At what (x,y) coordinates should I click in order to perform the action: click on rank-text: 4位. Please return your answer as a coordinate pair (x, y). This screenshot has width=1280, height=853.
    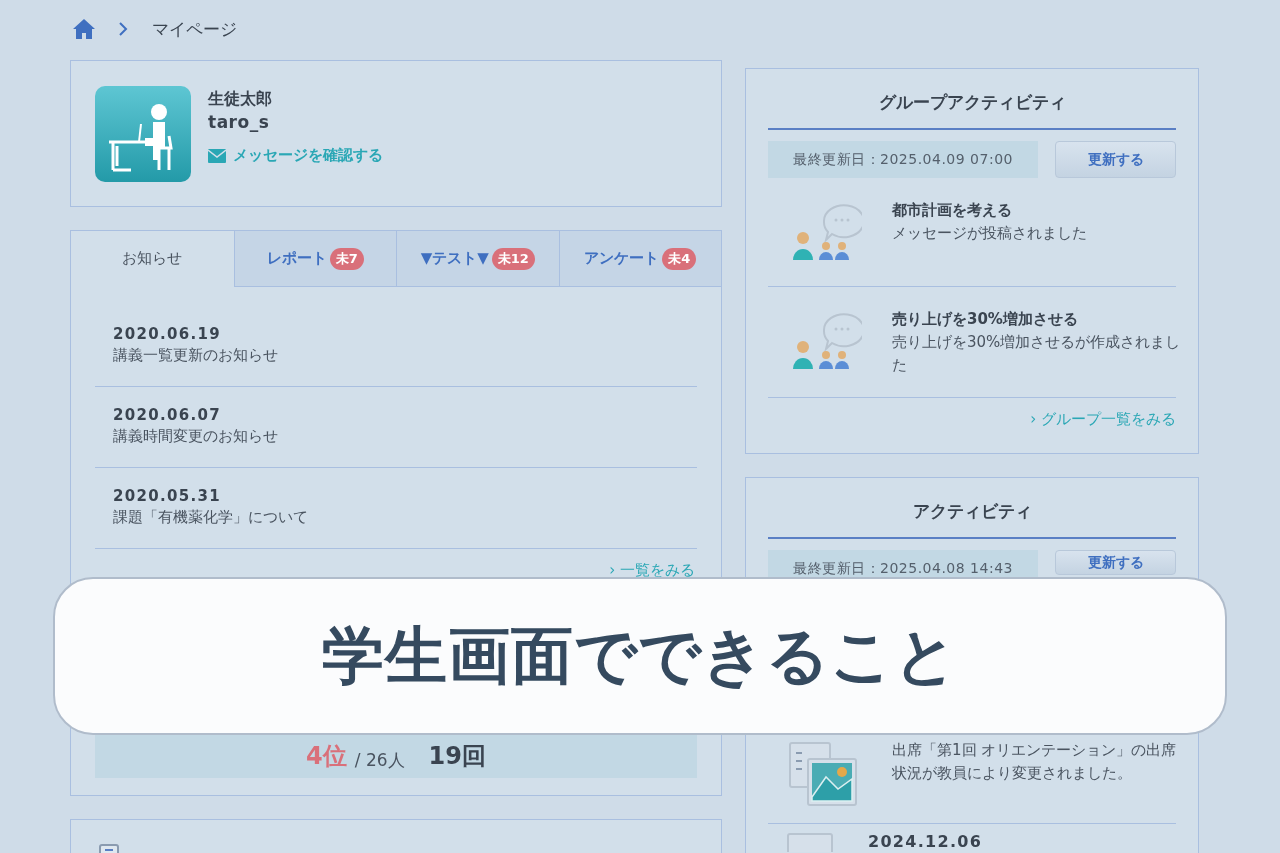
    Looking at the image, I should click on (326, 756).